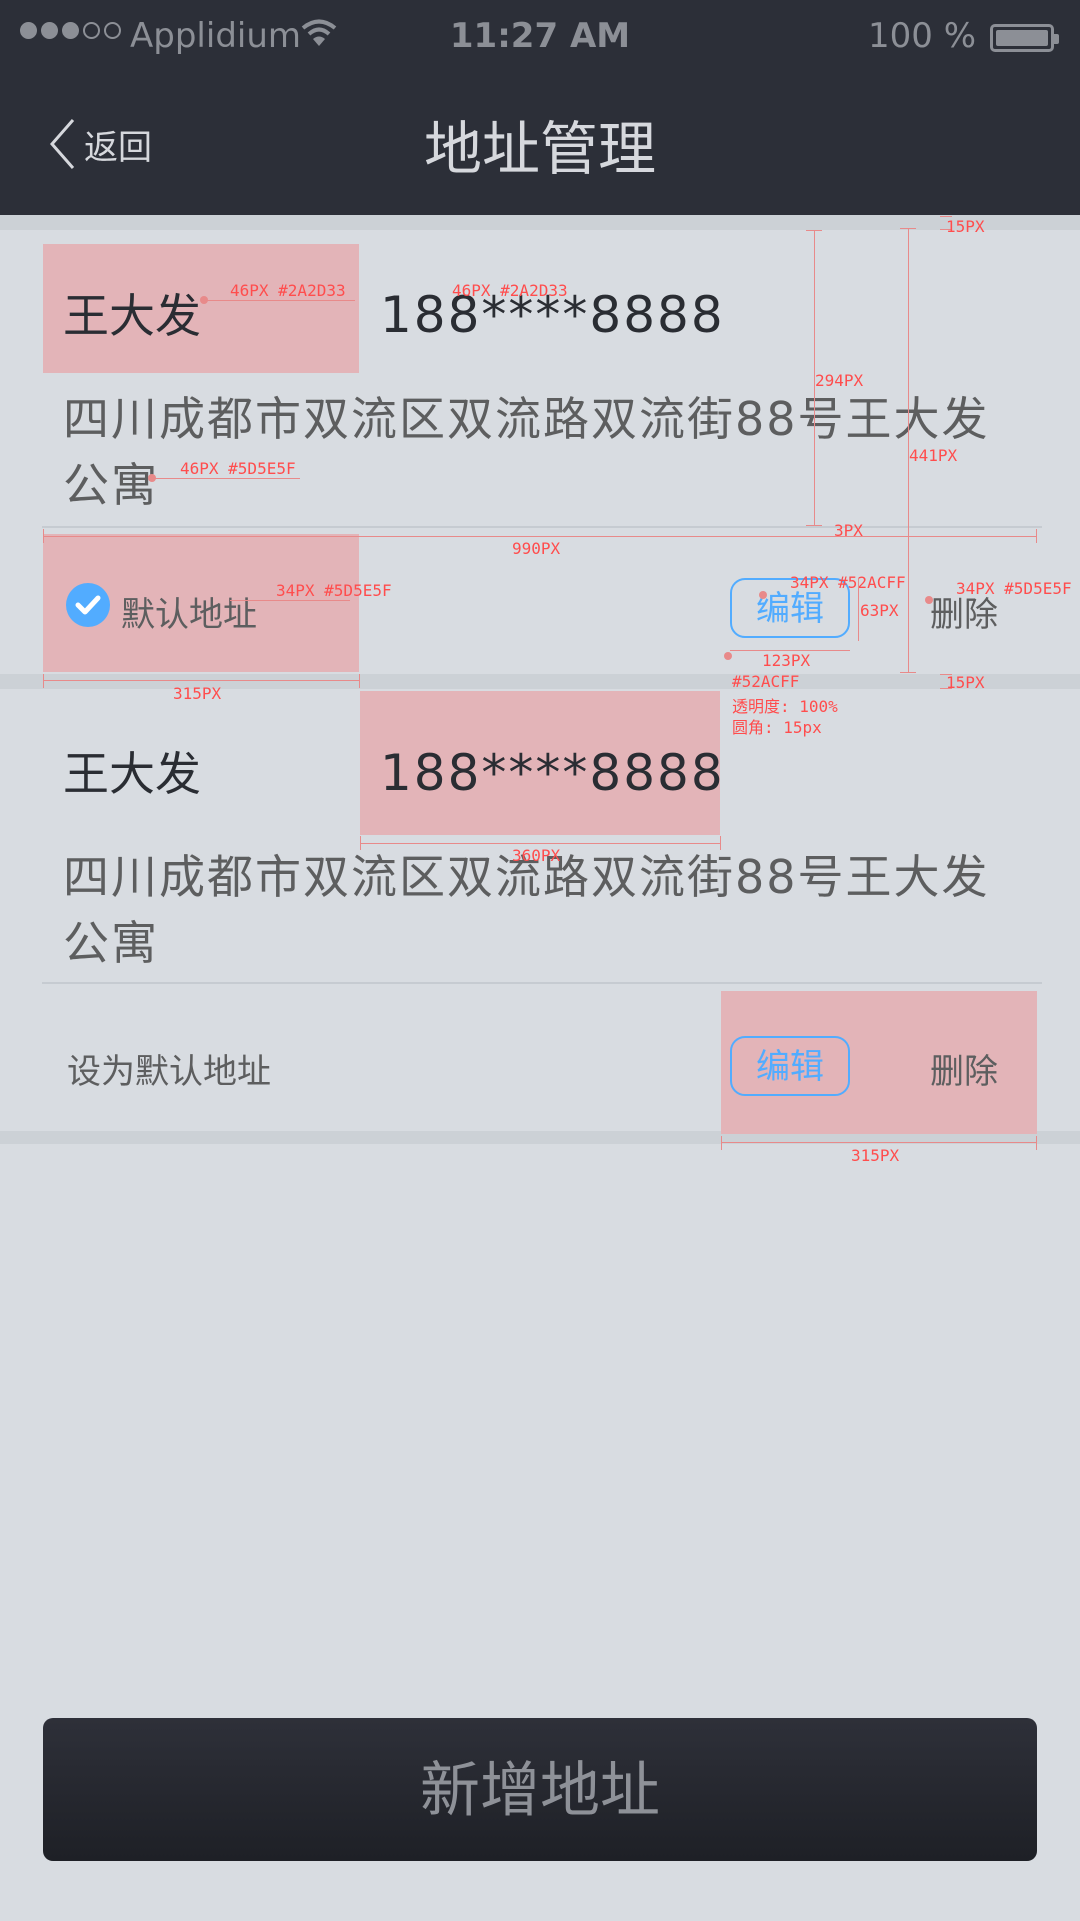 Image resolution: width=1080 pixels, height=1921 pixels. Describe the element at coordinates (965, 682) in the screenshot. I see `annotation-bottom-gap: 15PX` at that location.